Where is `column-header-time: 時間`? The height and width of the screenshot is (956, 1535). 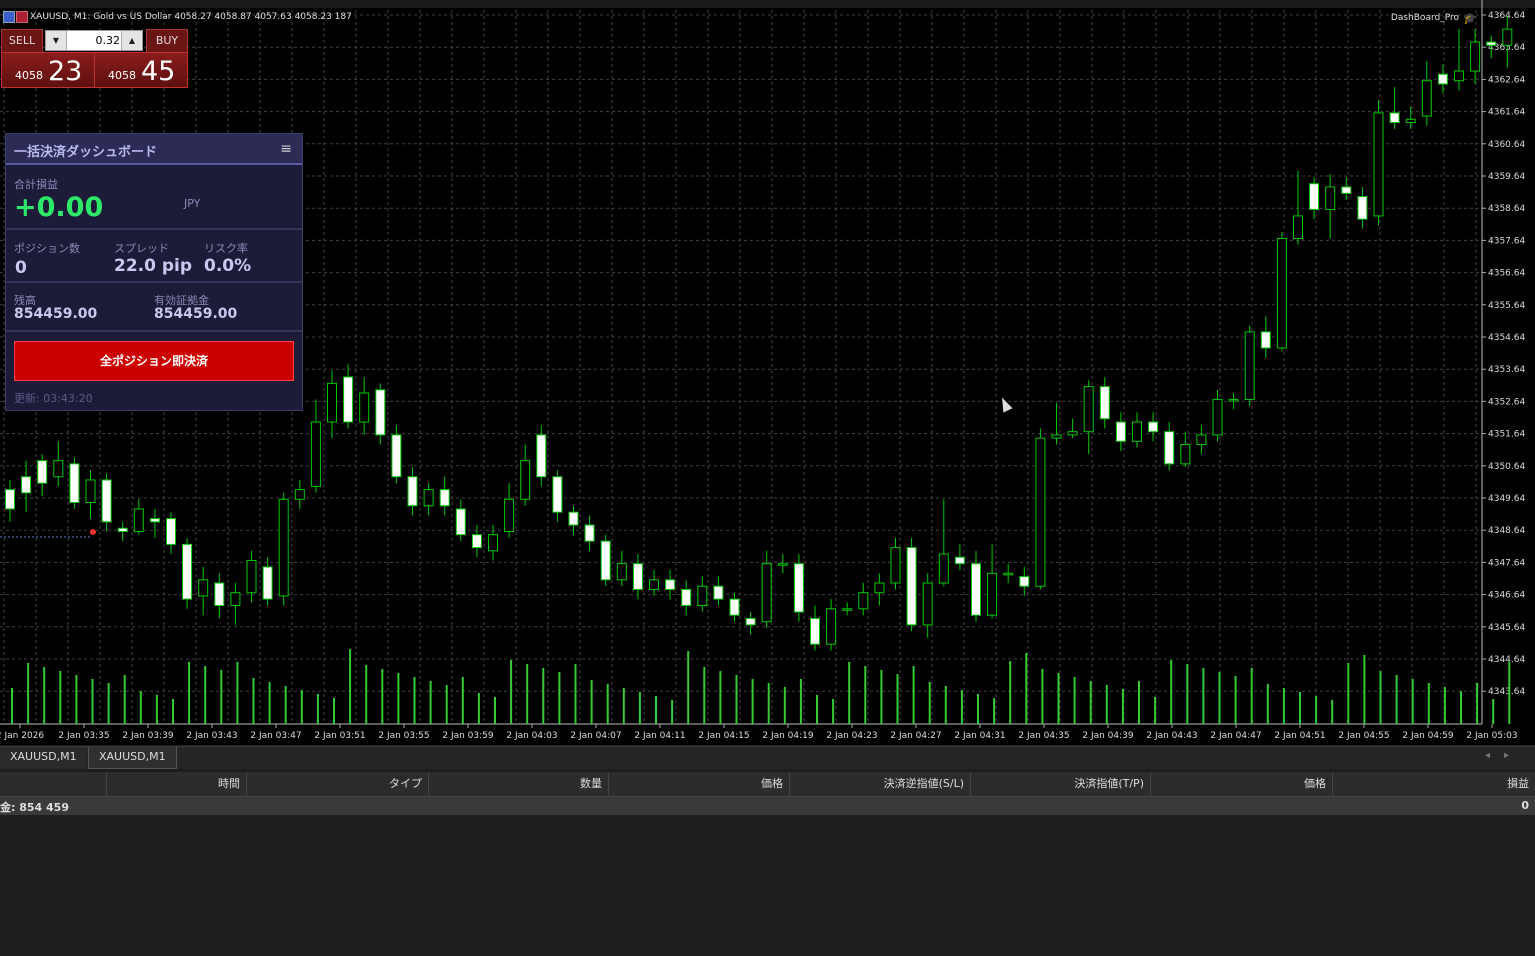
column-header-time: 時間 is located at coordinates (176, 784).